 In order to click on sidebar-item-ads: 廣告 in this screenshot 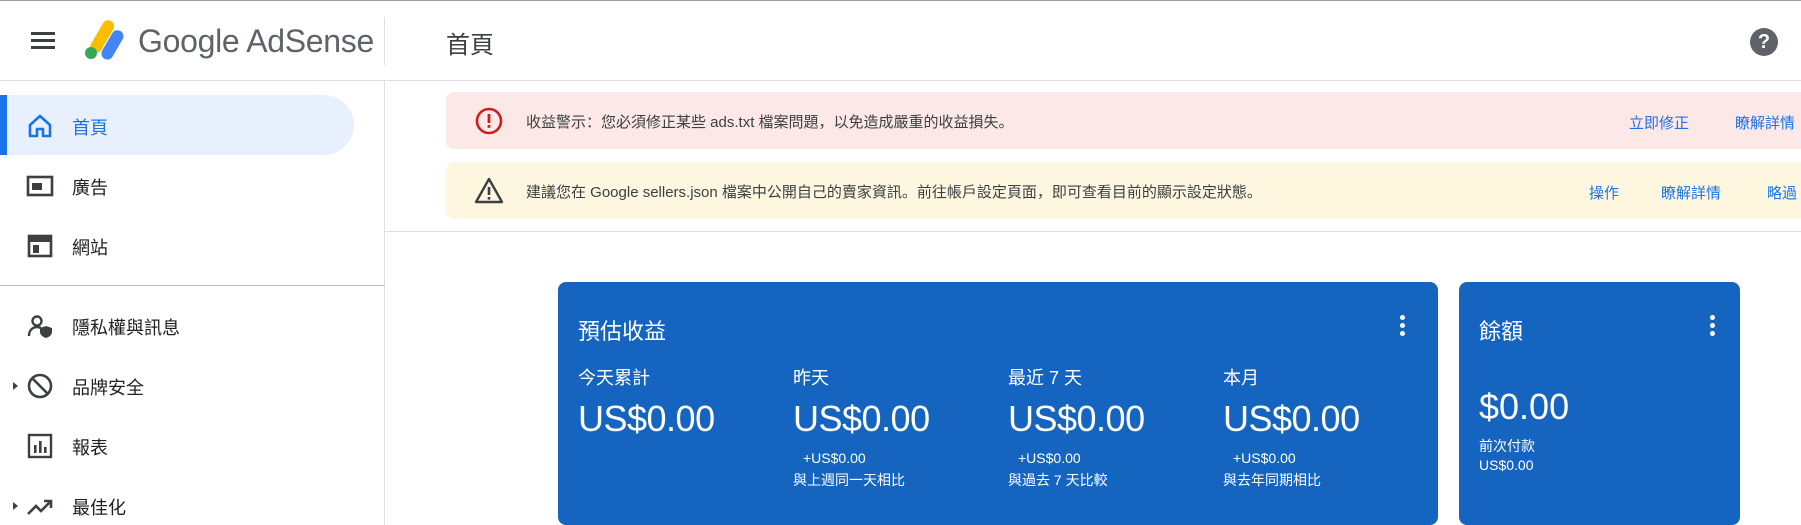, I will do `click(177, 185)`.